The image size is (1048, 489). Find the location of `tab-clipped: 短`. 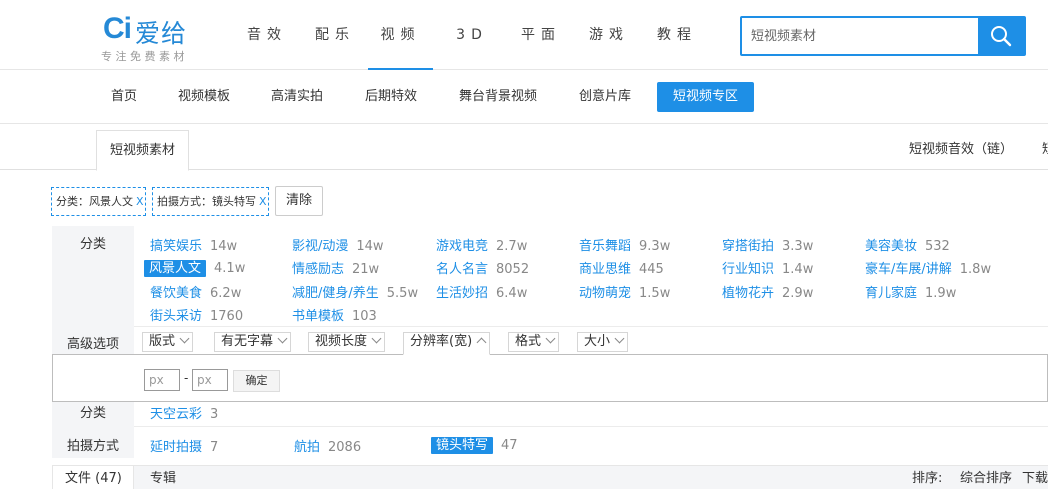

tab-clipped: 短 is located at coordinates (1045, 150).